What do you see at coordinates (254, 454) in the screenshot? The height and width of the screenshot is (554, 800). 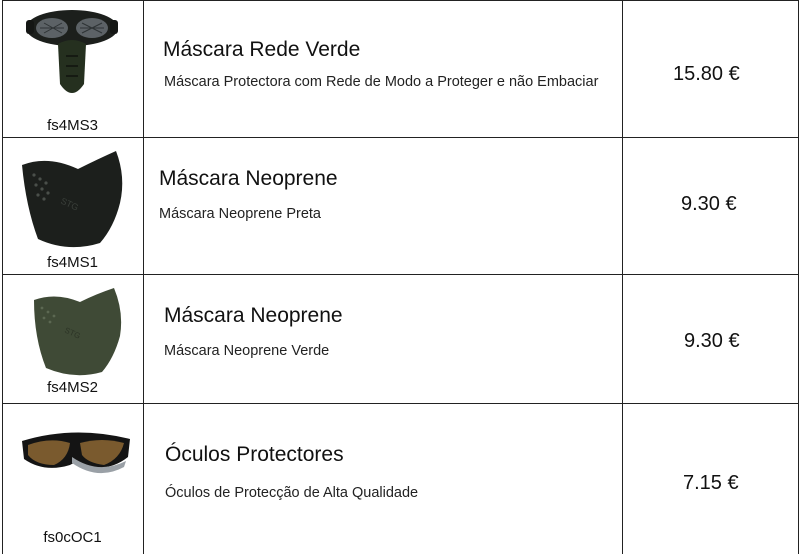 I see `product-name: Óculos Protectores` at bounding box center [254, 454].